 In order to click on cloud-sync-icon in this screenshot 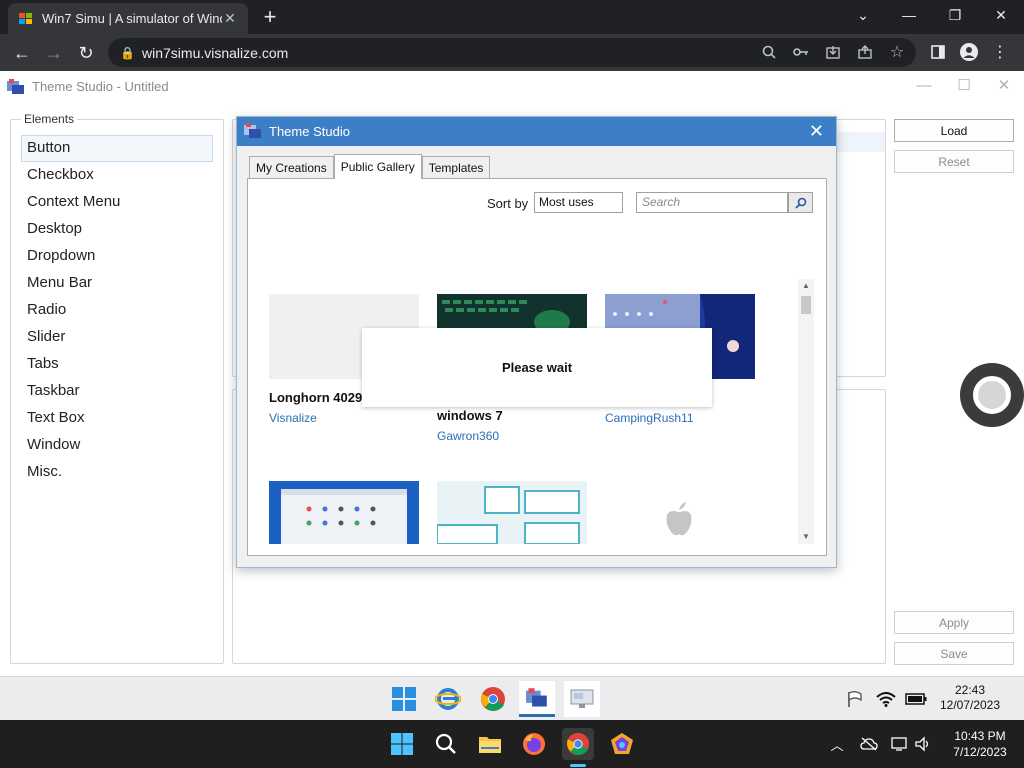, I will do `click(869, 744)`.